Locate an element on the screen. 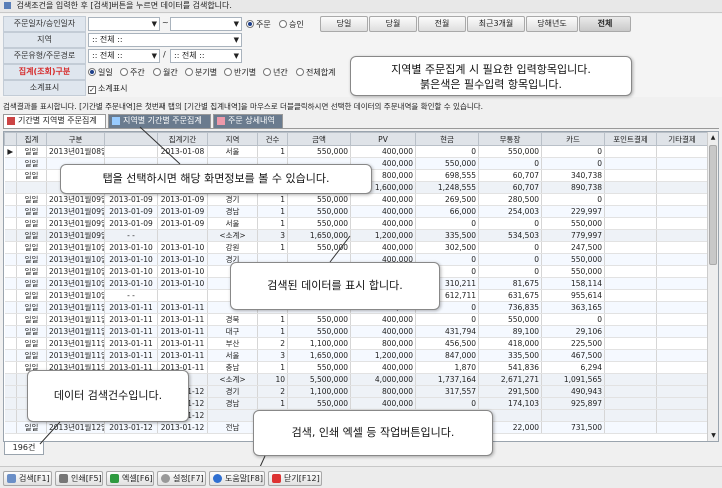  printer-icon is located at coordinates (63, 478).